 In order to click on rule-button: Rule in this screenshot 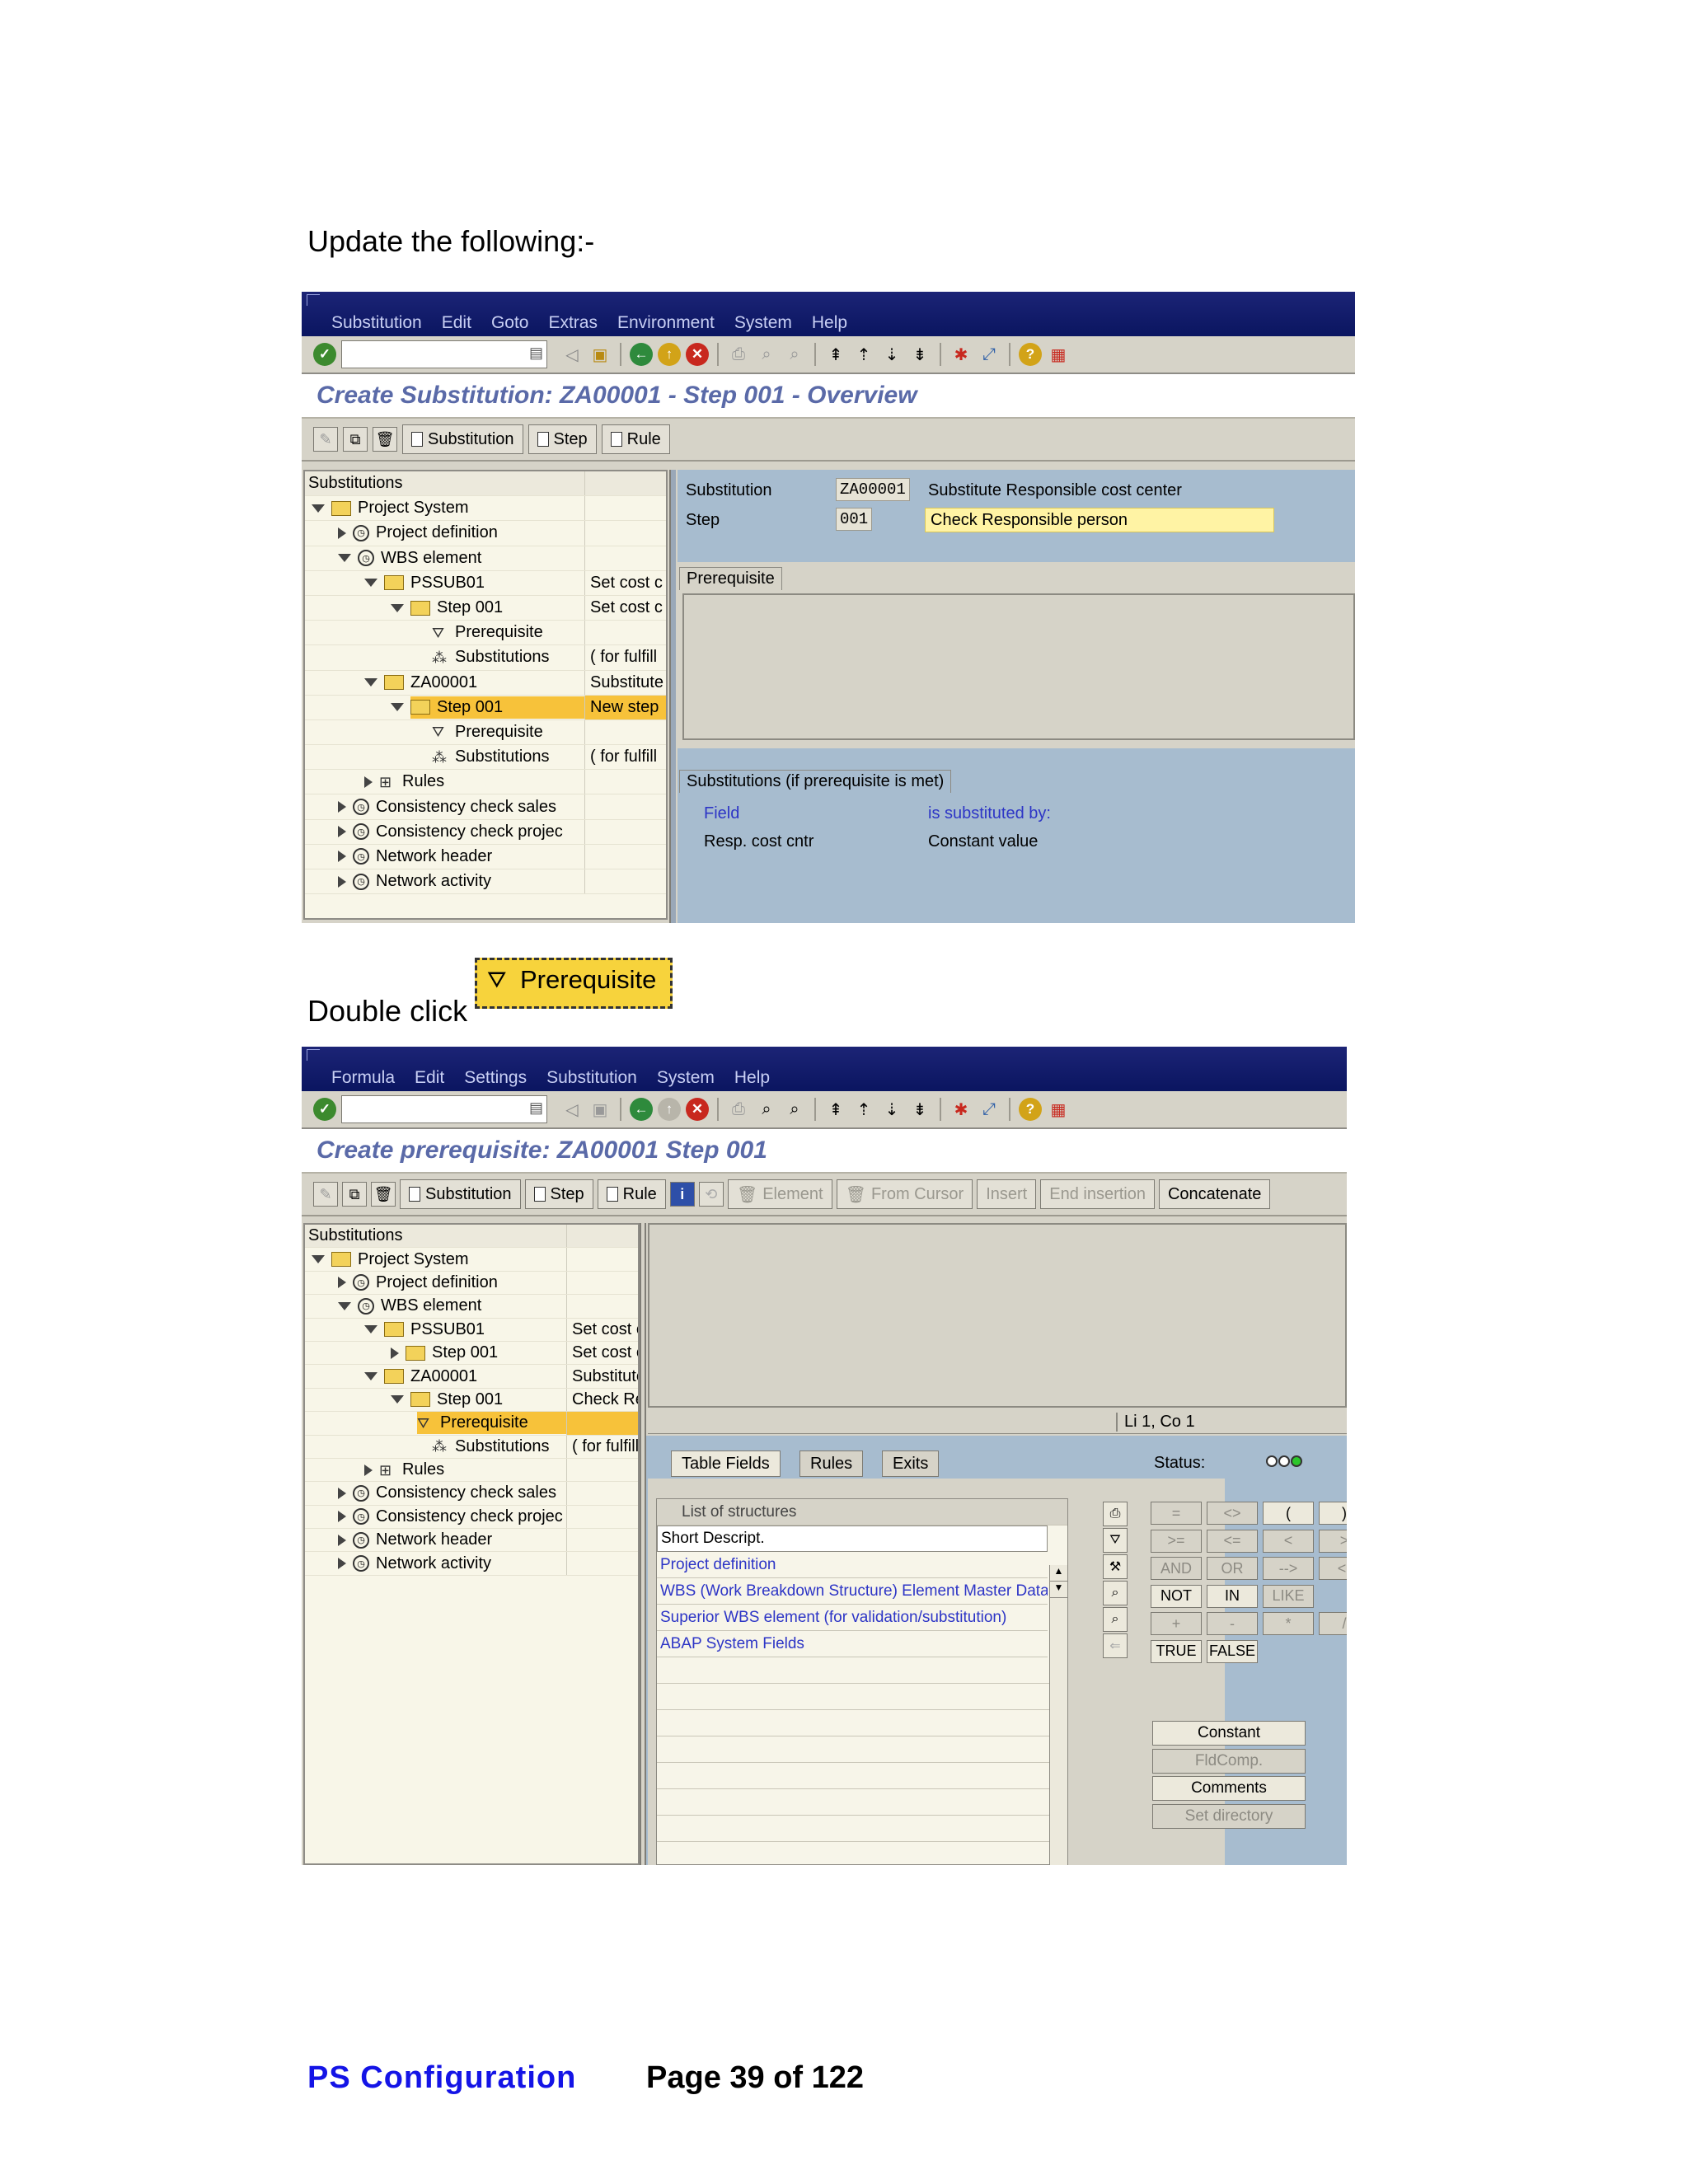, I will do `click(631, 1194)`.